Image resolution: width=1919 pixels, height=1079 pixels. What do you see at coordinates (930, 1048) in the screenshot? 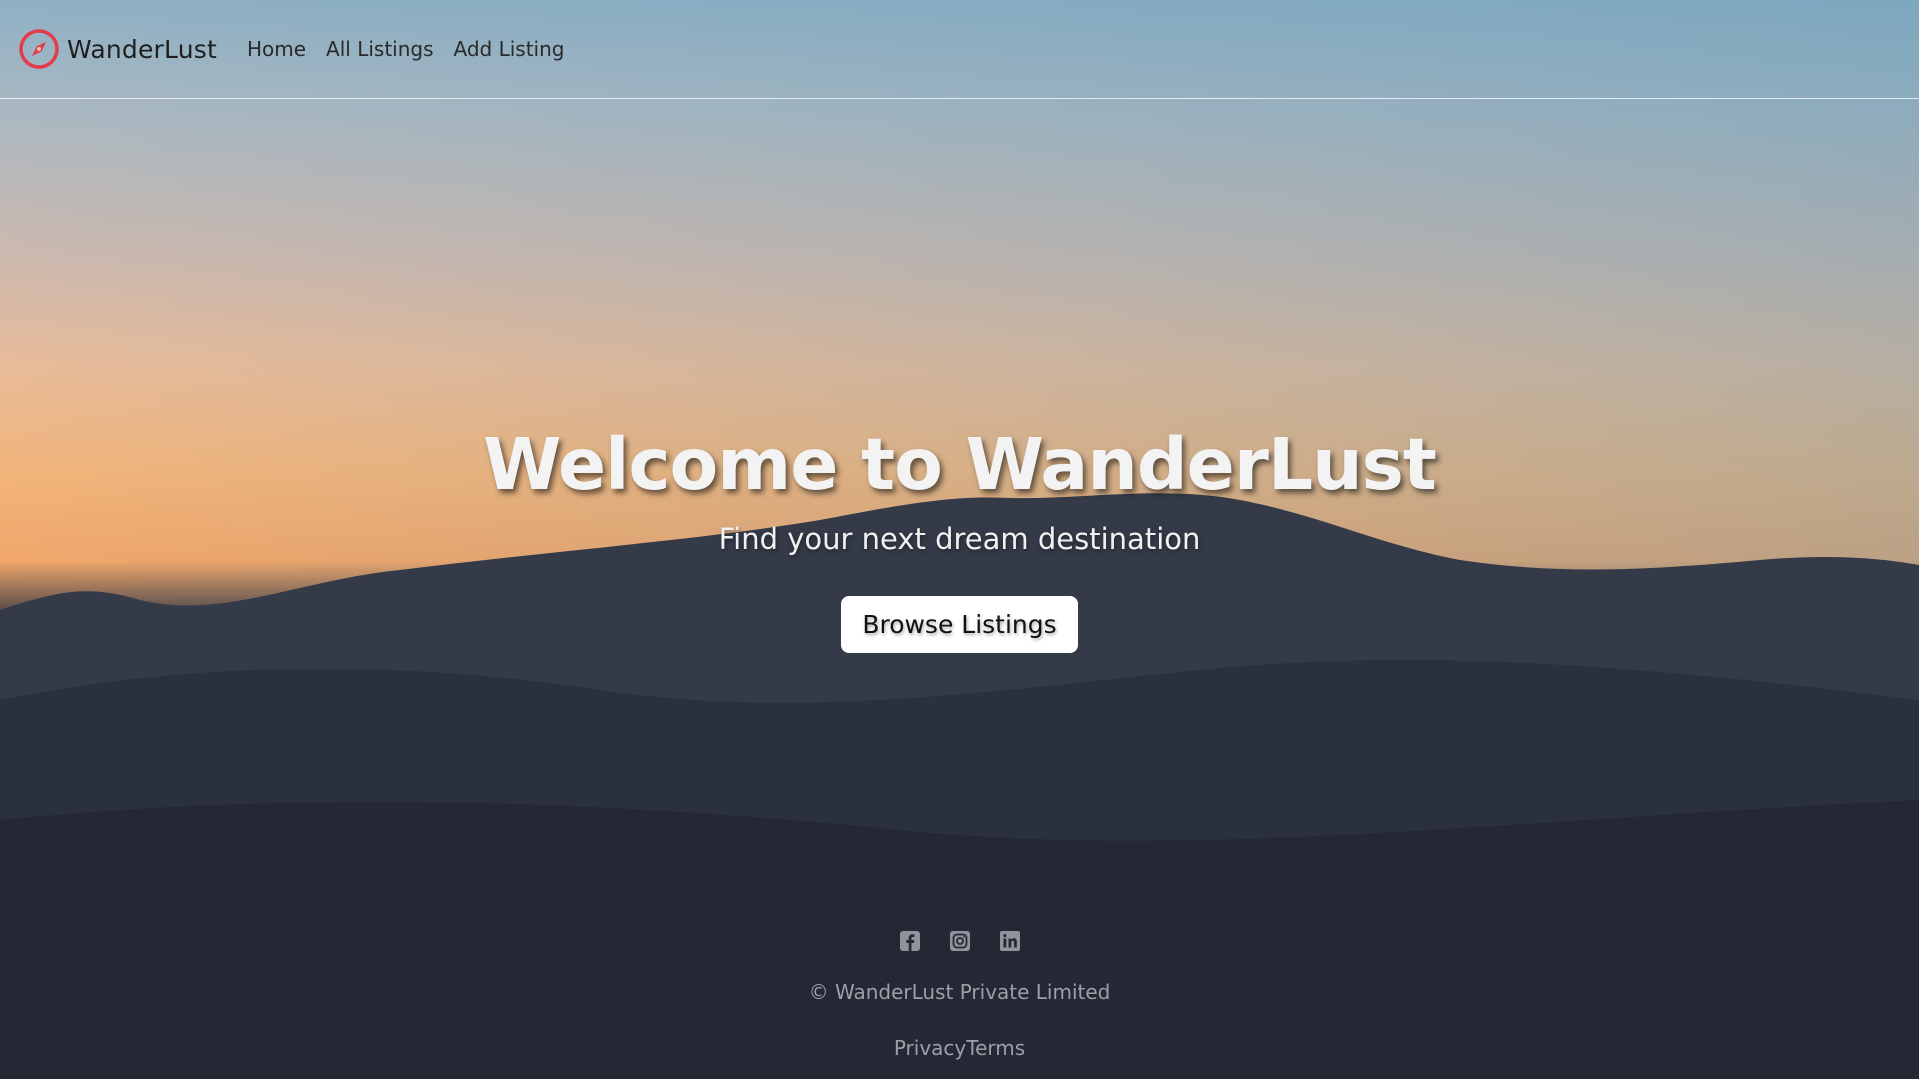
I see `privacy-link: Privacy` at bounding box center [930, 1048].